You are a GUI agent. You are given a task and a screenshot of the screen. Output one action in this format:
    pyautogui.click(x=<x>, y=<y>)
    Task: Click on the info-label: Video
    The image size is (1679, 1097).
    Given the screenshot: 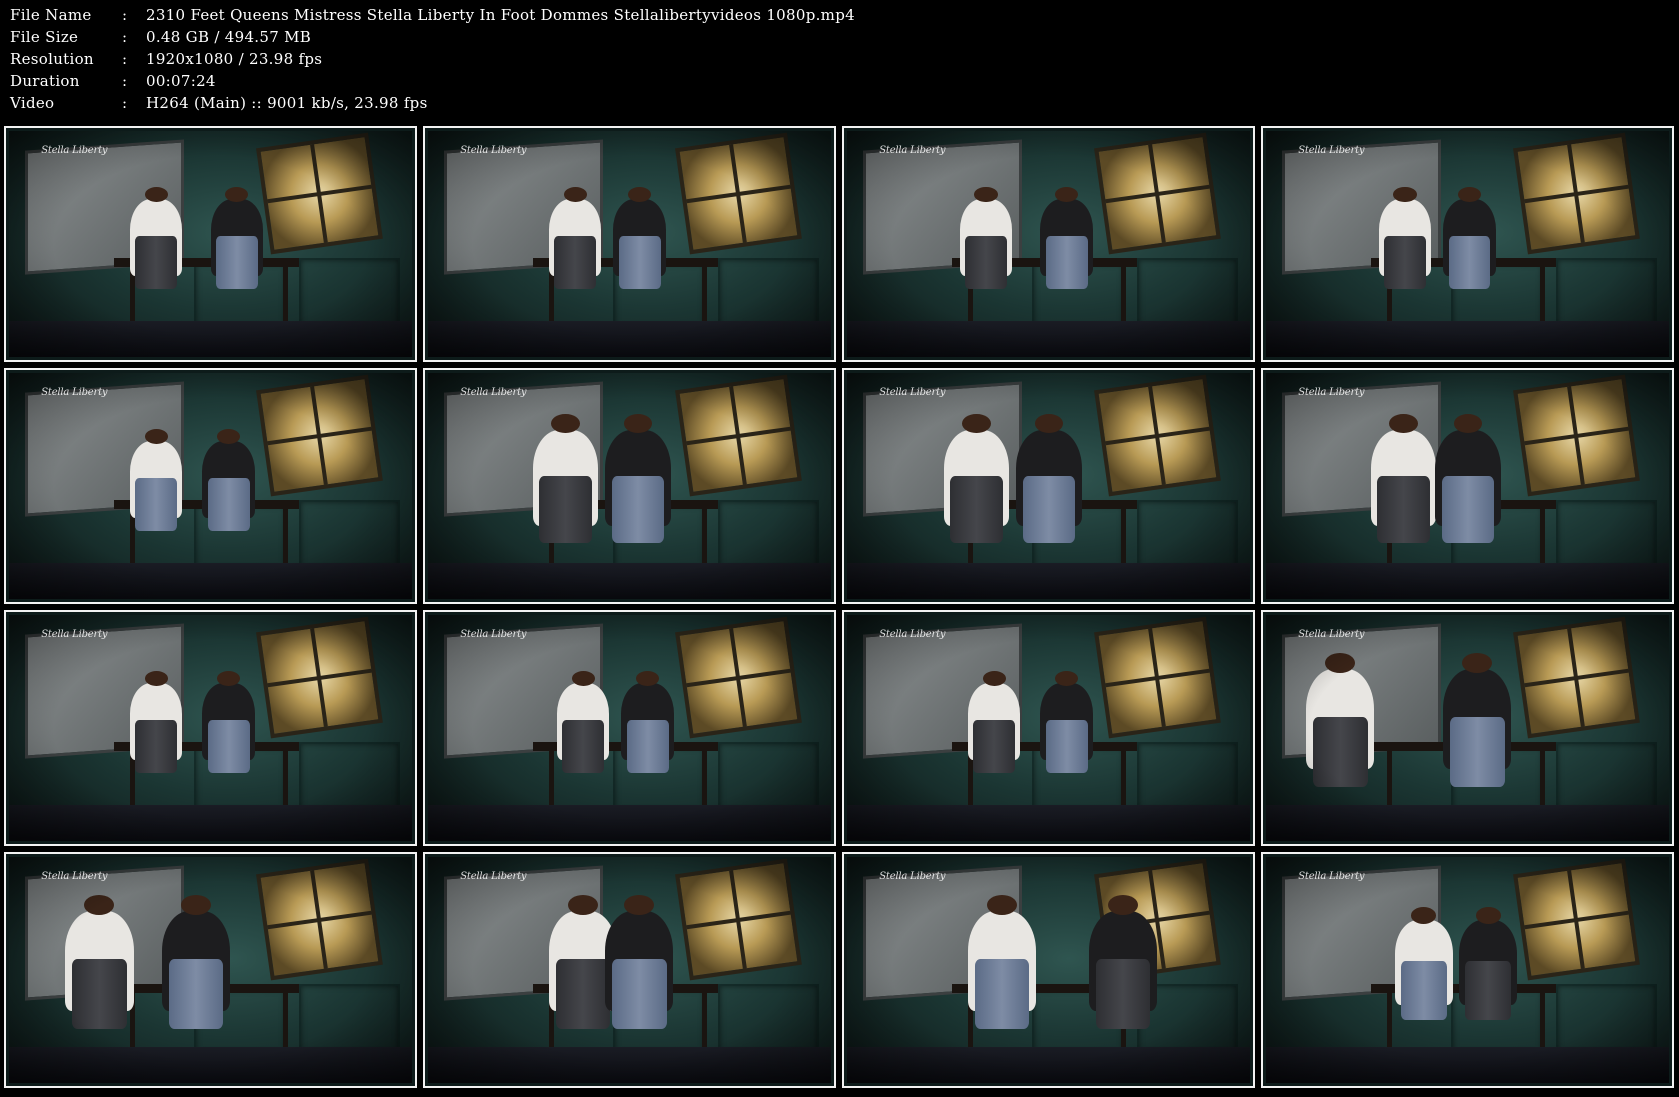 What is the action you would take?
    pyautogui.click(x=32, y=103)
    